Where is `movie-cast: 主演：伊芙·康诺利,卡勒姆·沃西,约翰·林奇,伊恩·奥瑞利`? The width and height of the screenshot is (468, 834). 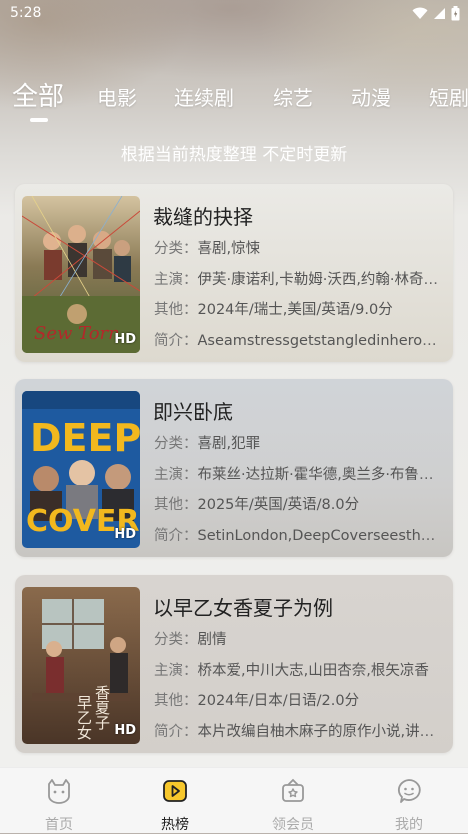
movie-cast: 主演：伊芙·康诺利,卡勒姆·沃西,约翰·林奇,伊恩·奥瑞利 is located at coordinates (296, 280).